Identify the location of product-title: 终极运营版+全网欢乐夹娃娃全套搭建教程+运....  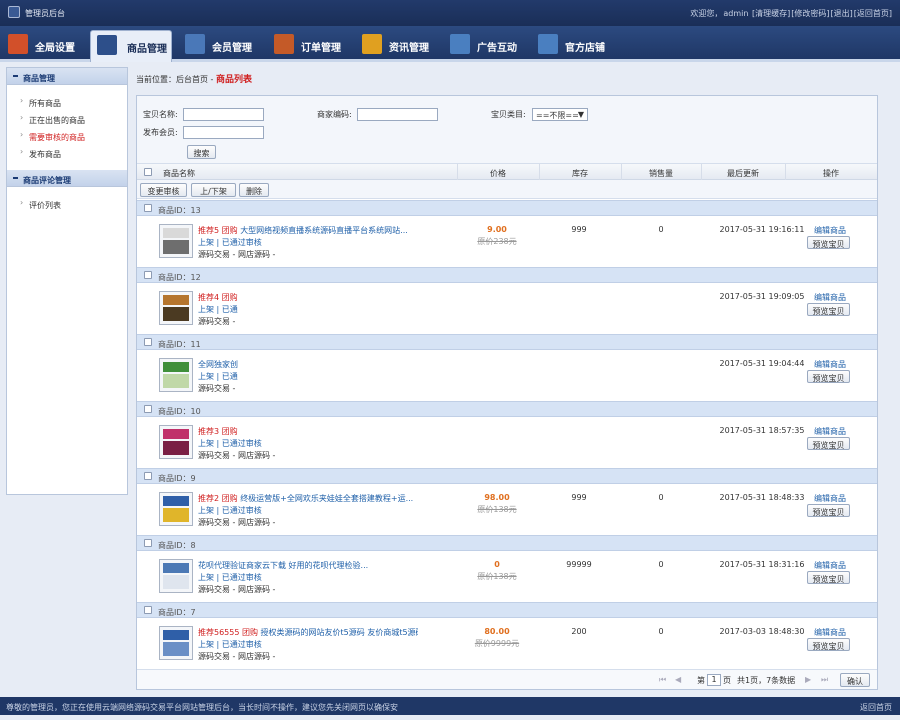
(326, 498).